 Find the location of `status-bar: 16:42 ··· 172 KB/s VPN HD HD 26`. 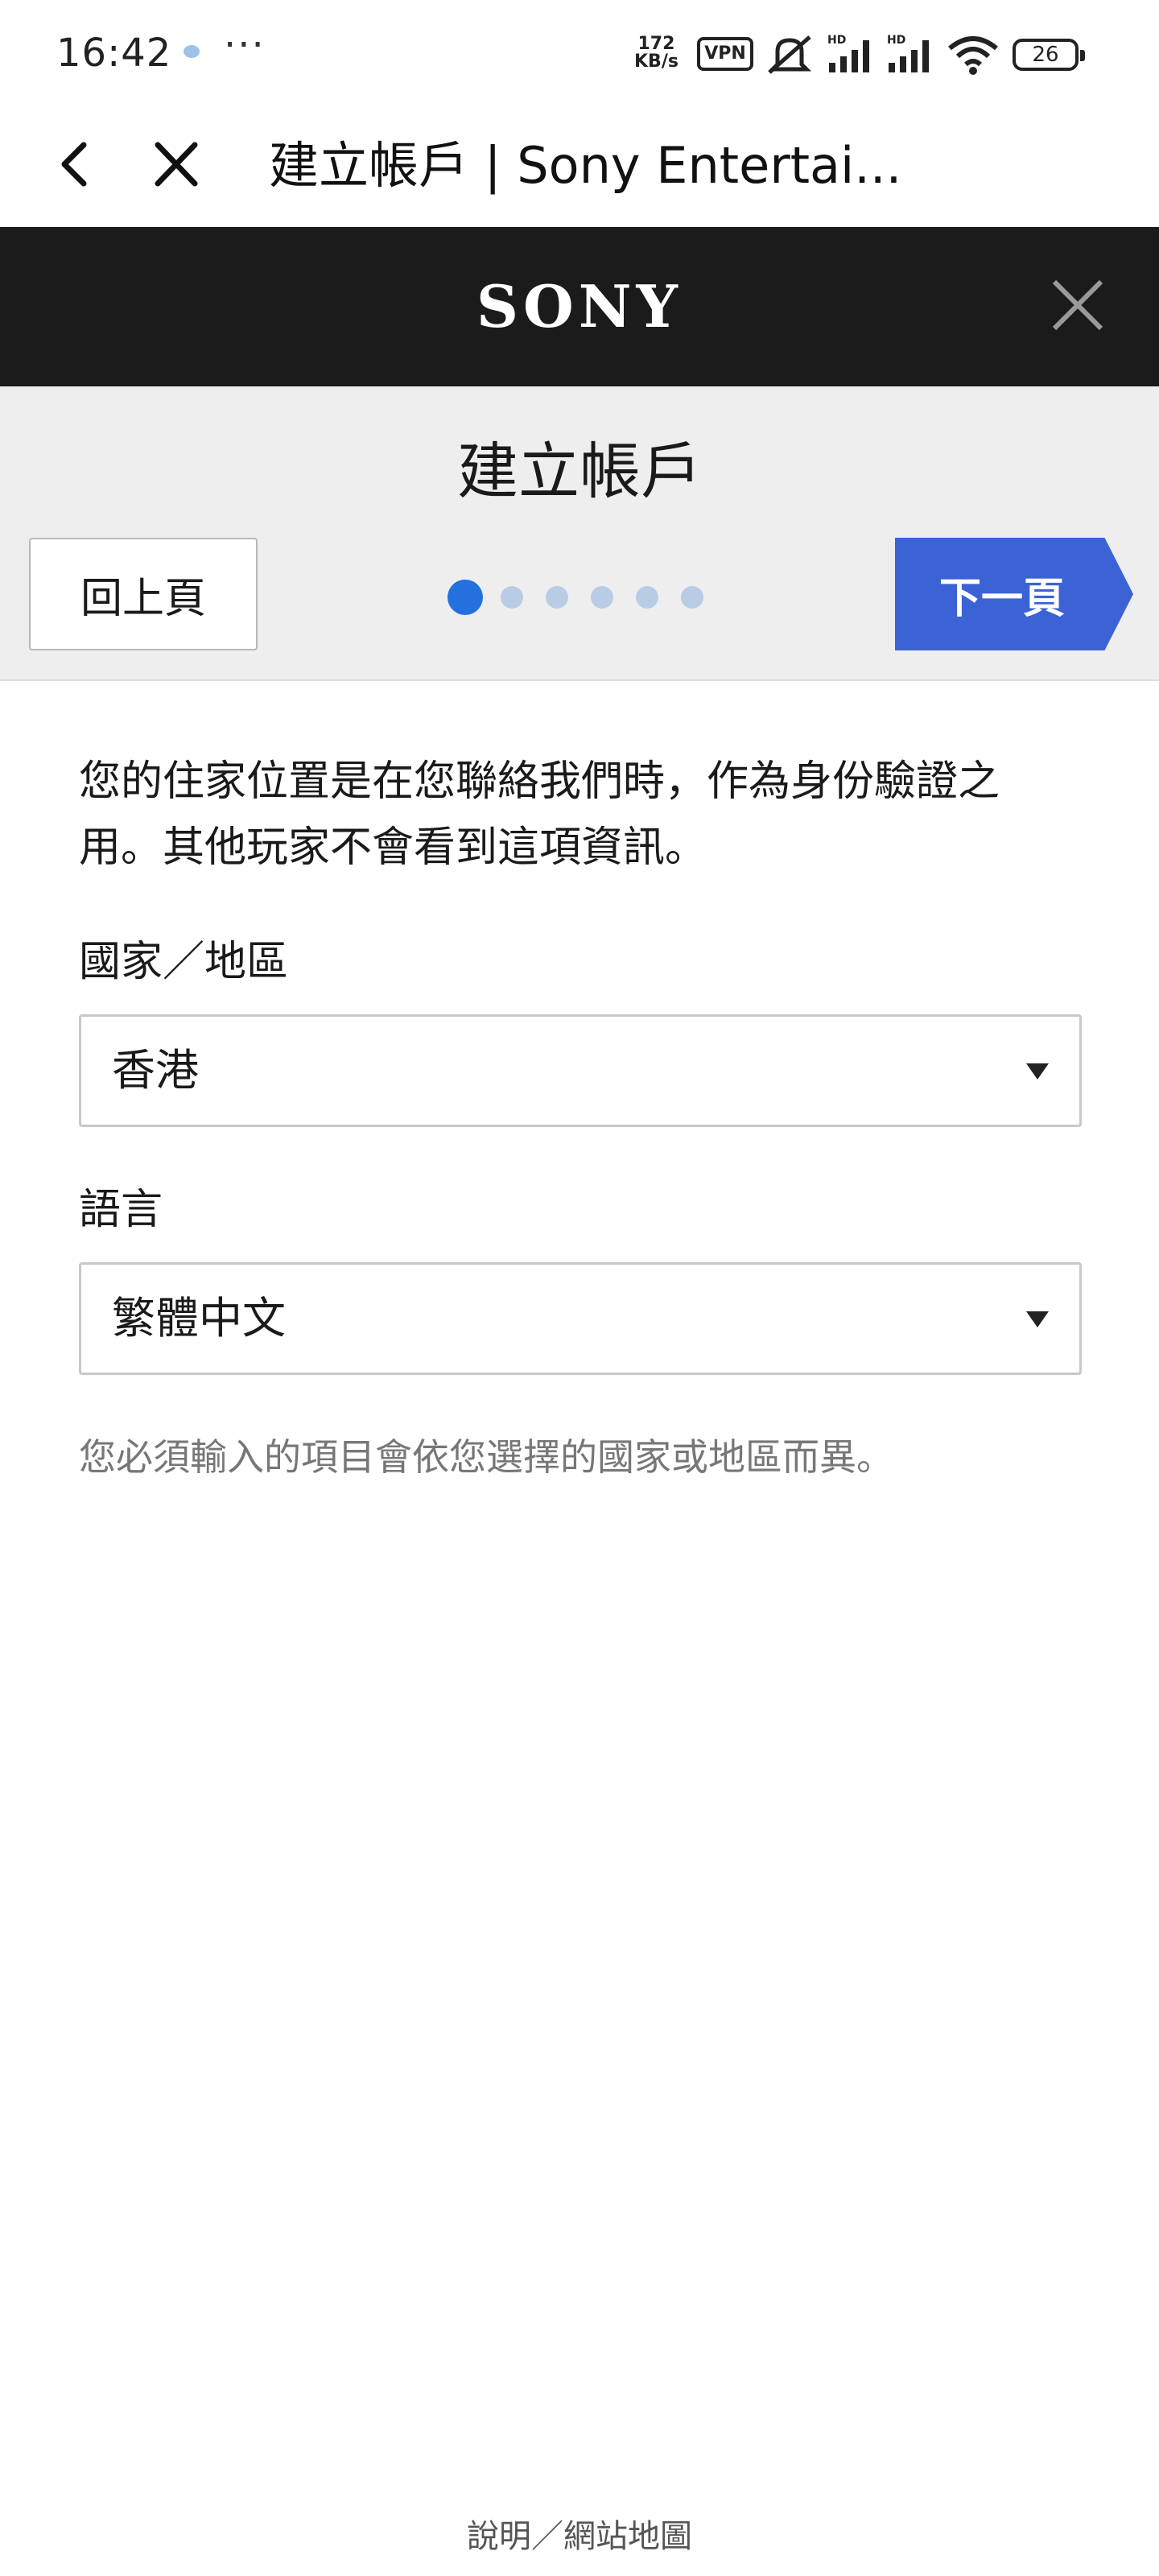

status-bar: 16:42 ··· 172 KB/s VPN HD HD 26 is located at coordinates (579, 53).